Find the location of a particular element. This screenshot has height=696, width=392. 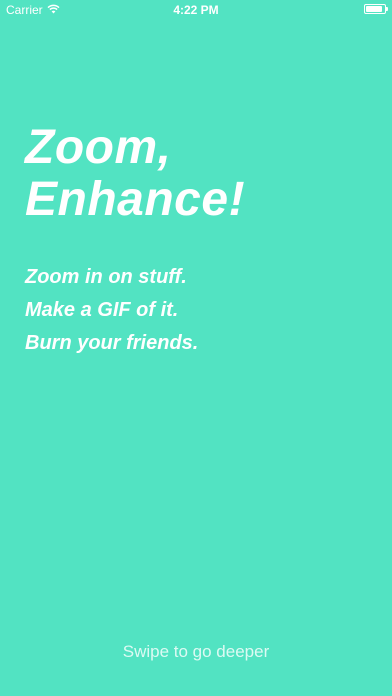

status-bar: Carrier 4:22 PM is located at coordinates (196, 10).